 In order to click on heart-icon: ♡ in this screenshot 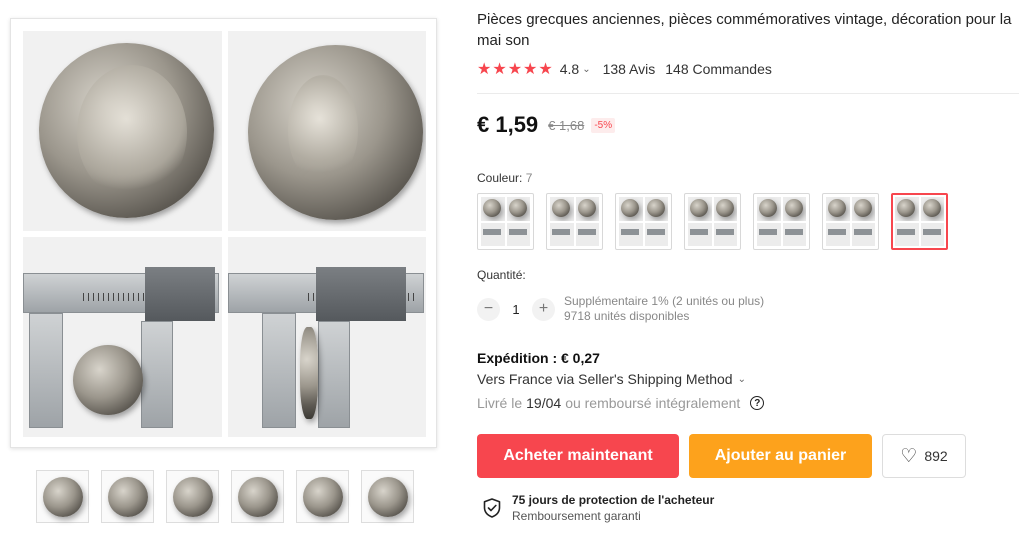, I will do `click(909, 456)`.